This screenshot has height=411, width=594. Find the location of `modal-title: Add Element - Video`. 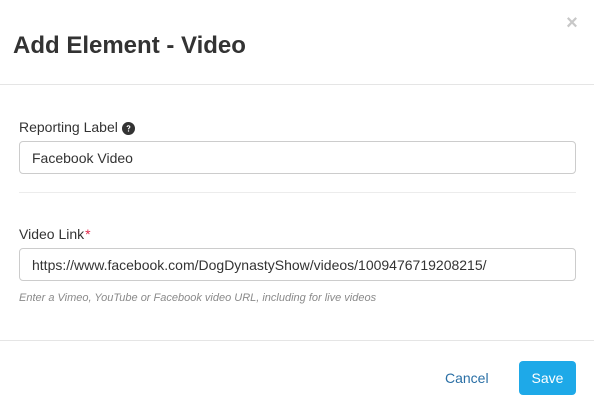

modal-title: Add Element - Video is located at coordinates (129, 45).